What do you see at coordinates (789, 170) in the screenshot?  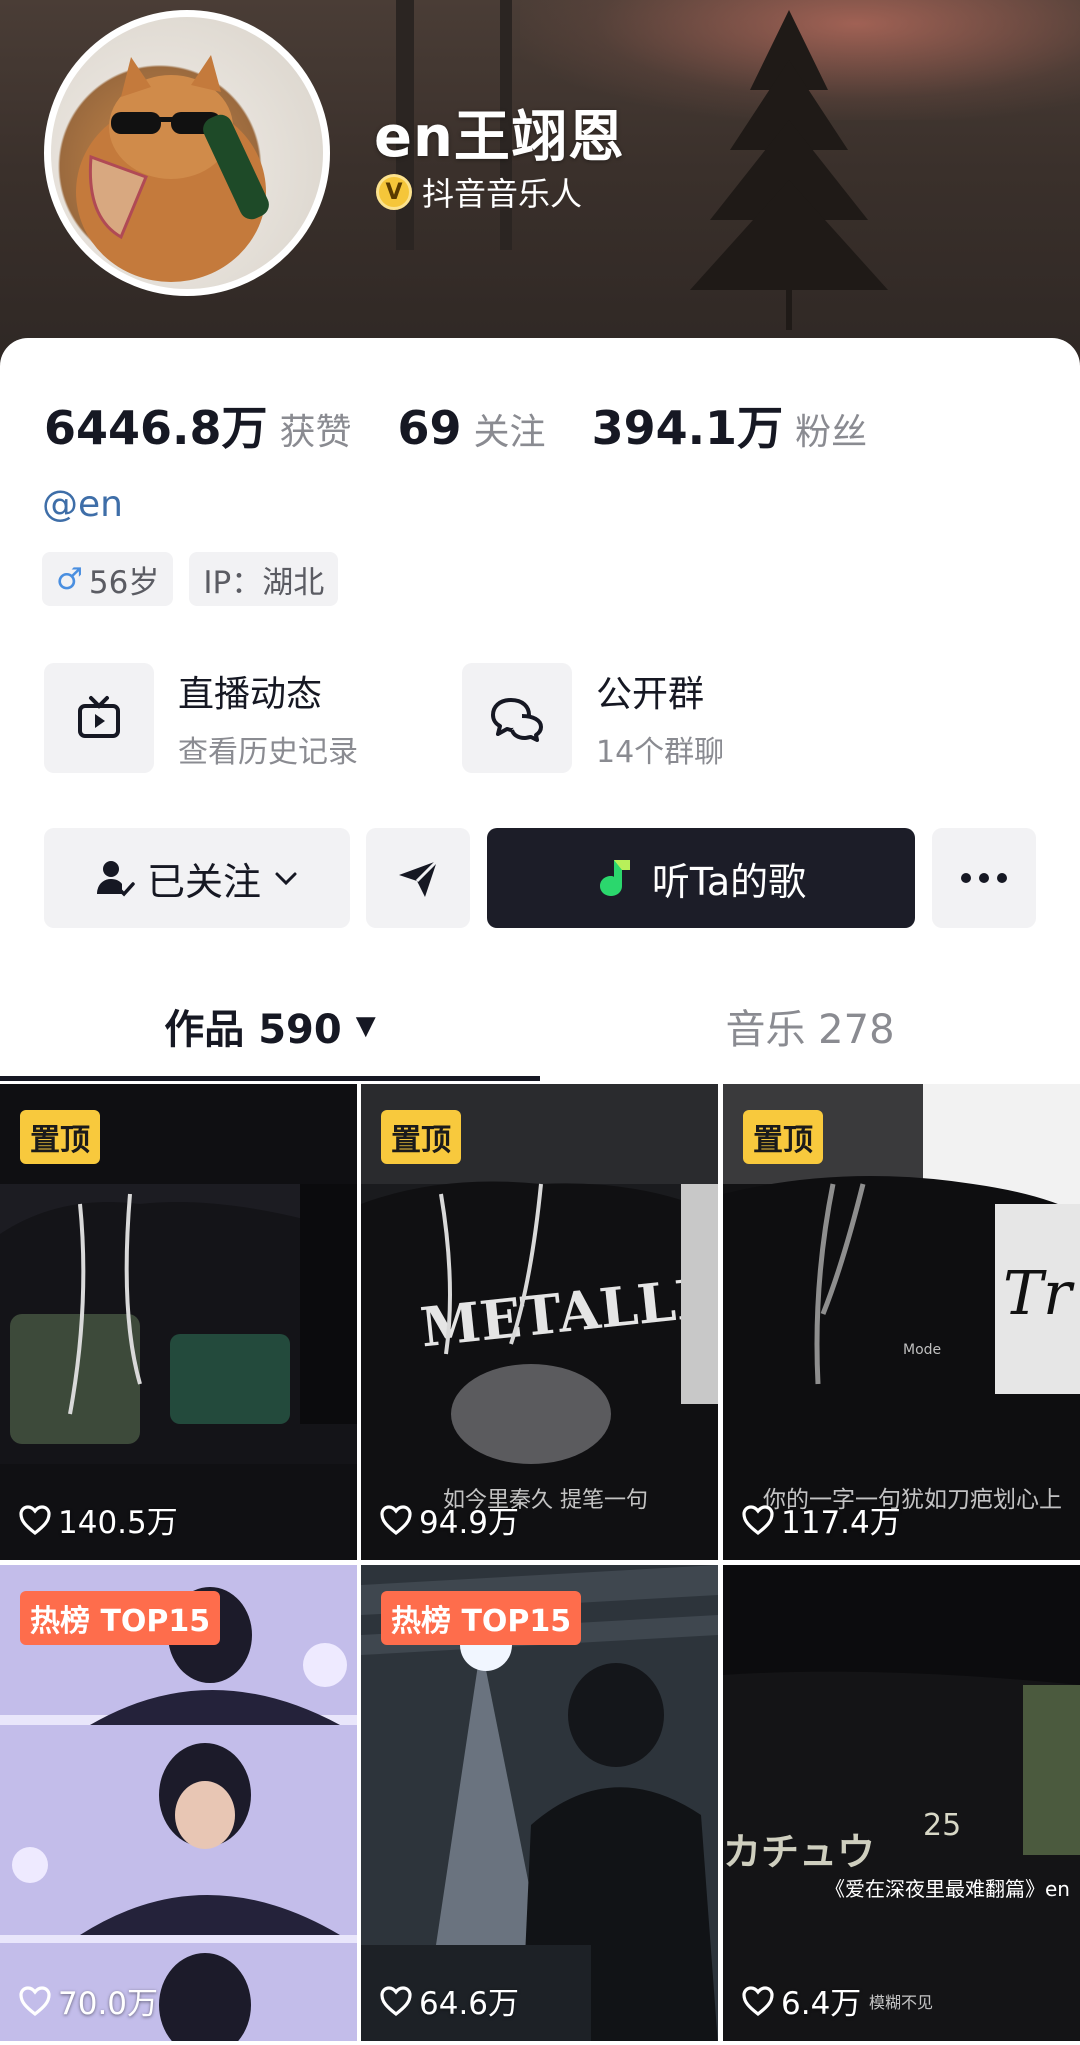 I see `banner-tree` at bounding box center [789, 170].